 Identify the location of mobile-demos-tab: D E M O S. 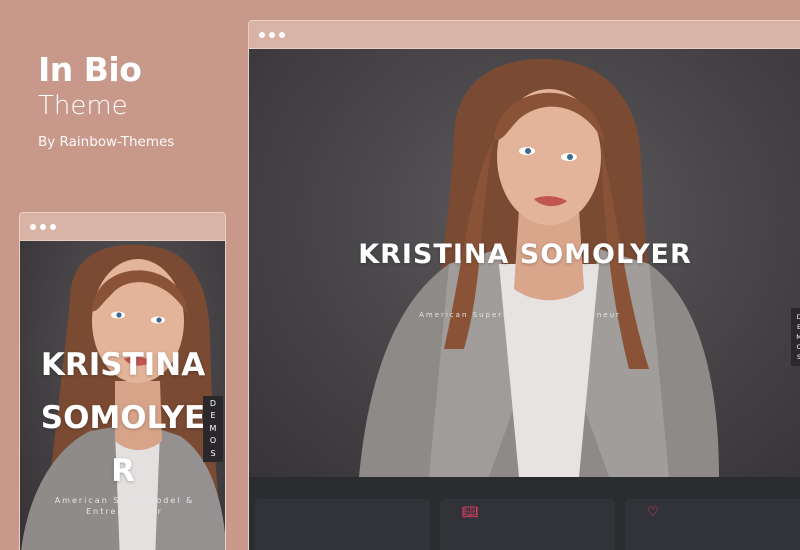
(213, 429).